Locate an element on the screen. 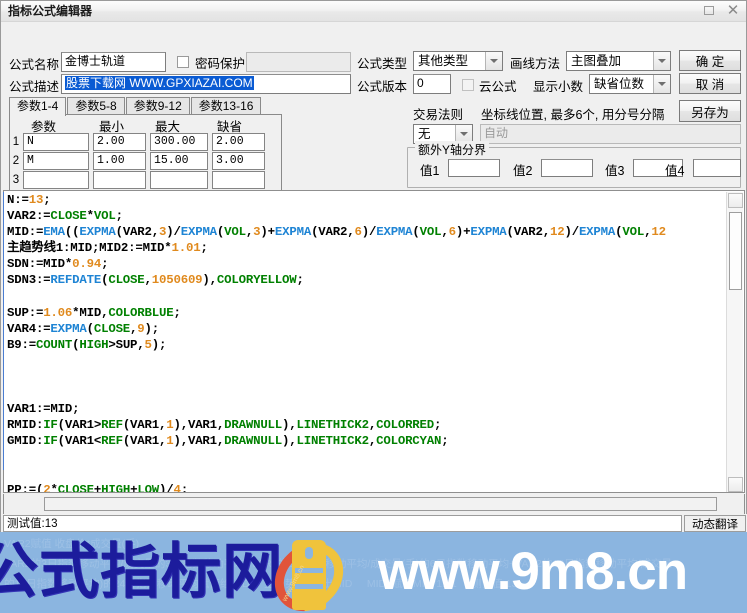 This screenshot has height=613, width=747. param-max-input is located at coordinates (179, 180).